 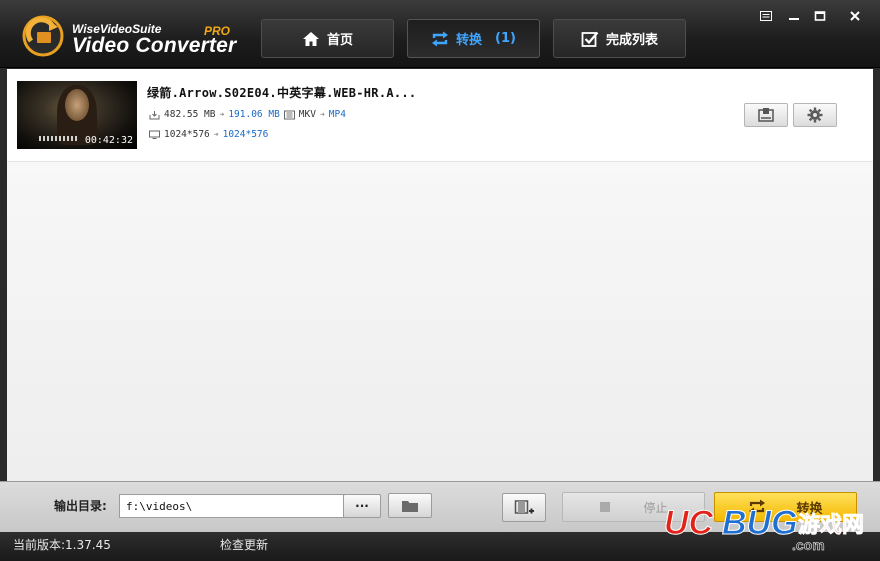 I want to click on maximize-button, so click(x=820, y=16).